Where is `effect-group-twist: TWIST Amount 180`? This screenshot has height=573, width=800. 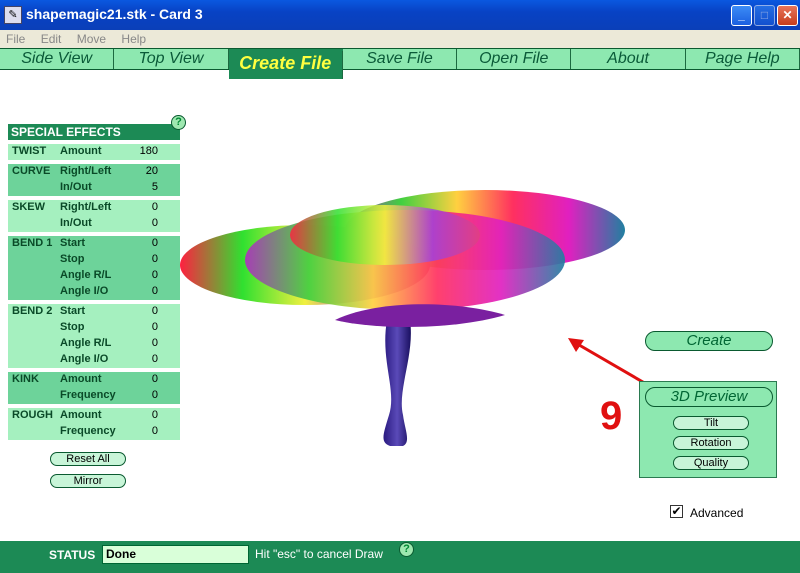
effect-group-twist: TWIST Amount 180 is located at coordinates (94, 152).